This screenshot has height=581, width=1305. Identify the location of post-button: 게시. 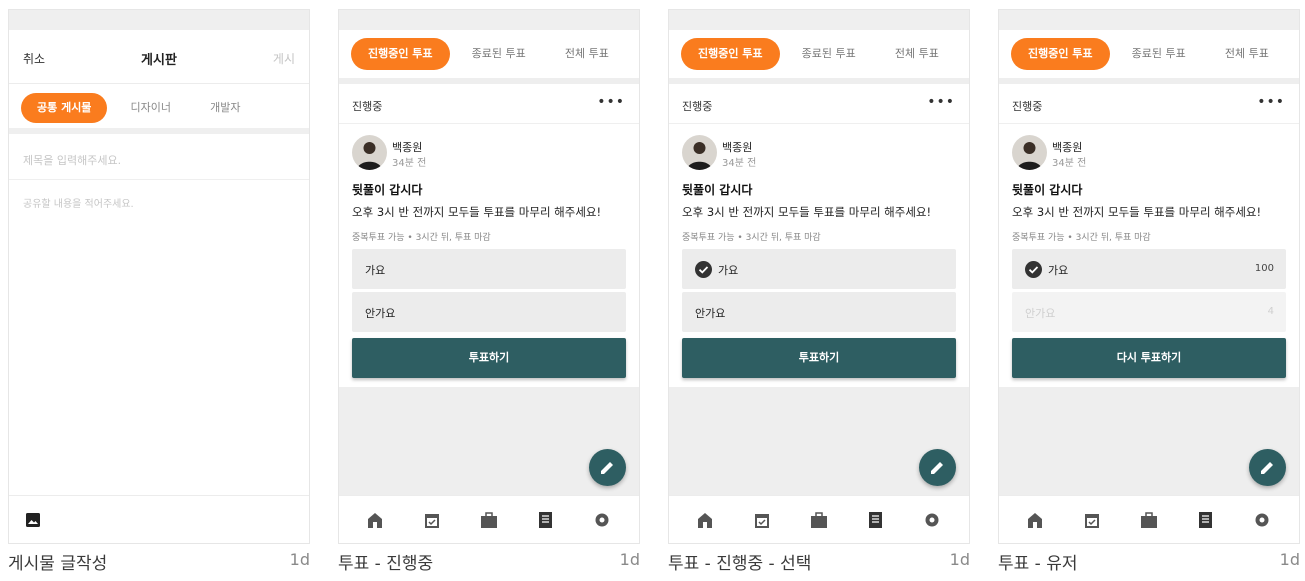
(284, 58).